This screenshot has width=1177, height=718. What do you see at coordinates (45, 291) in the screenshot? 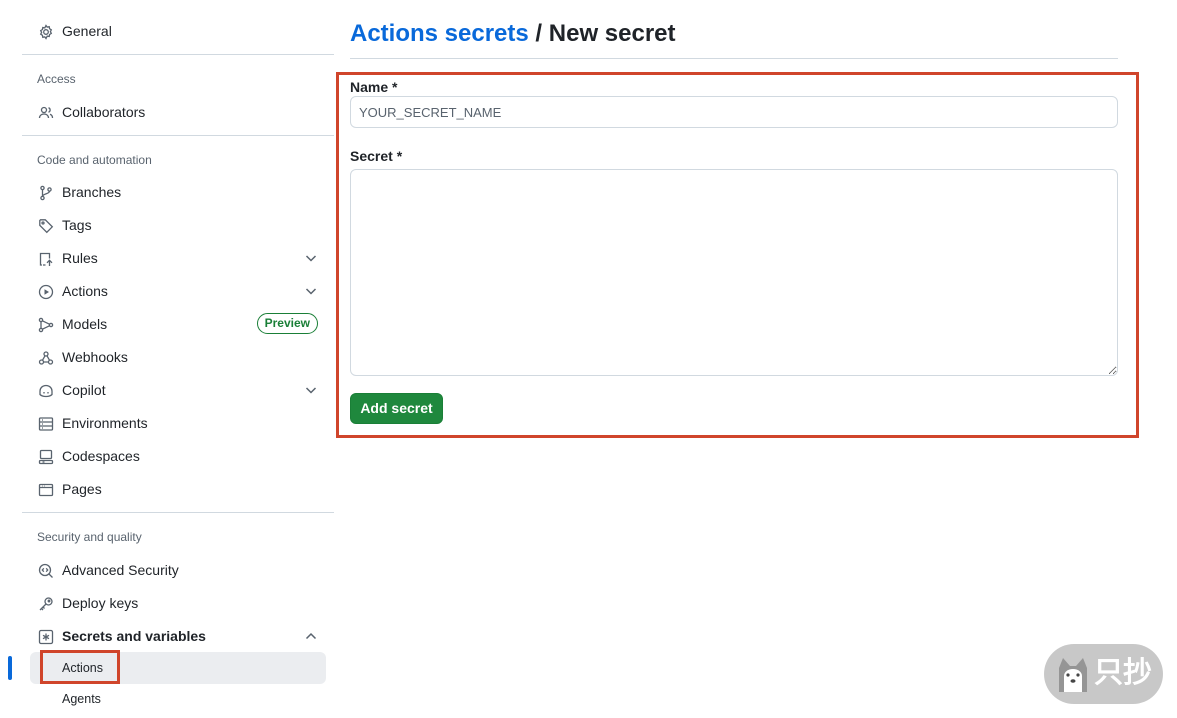
I see `play-icon` at bounding box center [45, 291].